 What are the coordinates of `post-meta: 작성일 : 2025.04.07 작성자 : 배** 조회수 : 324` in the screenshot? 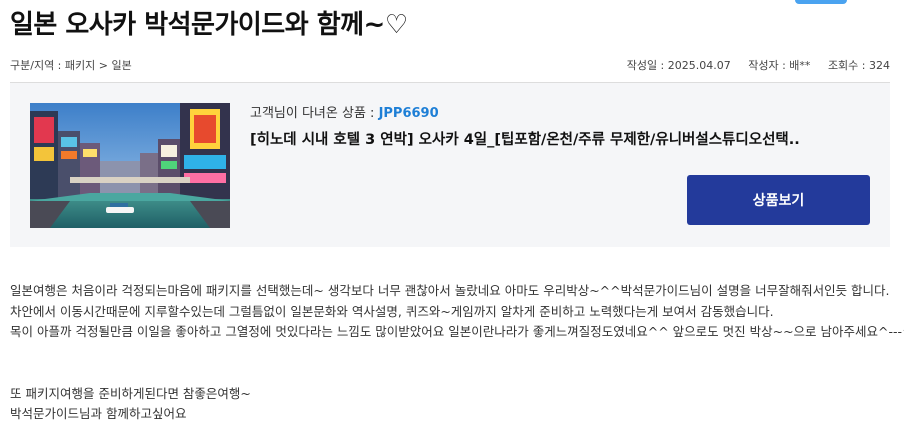 It's located at (758, 65).